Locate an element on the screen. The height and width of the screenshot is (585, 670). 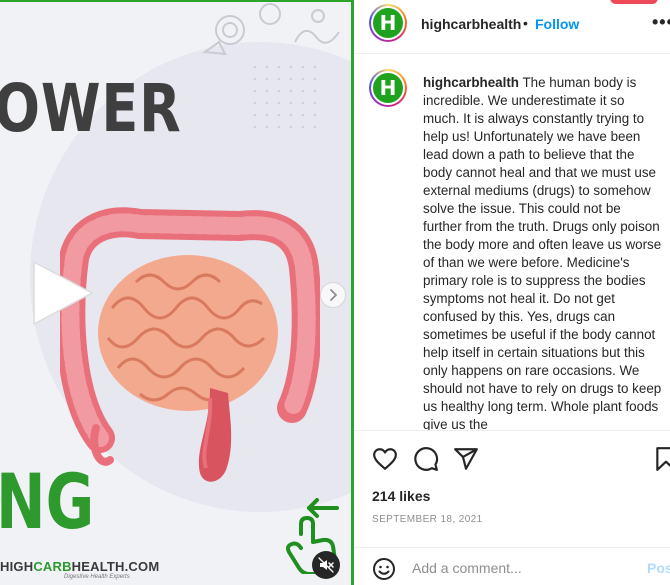
post-date: SEPTEMBER 18, 2021 is located at coordinates (427, 519).